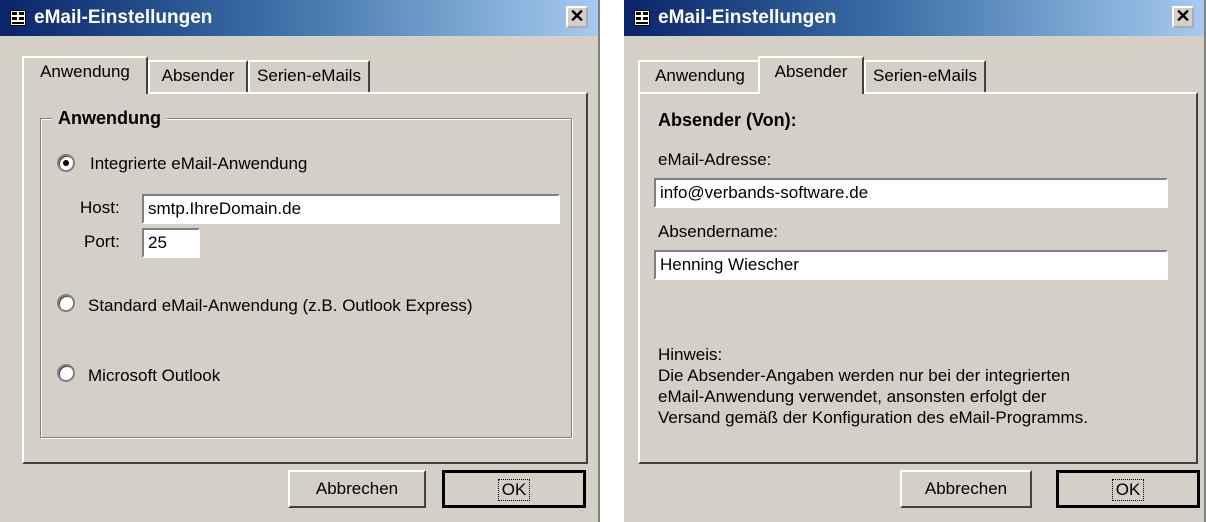  Describe the element at coordinates (351, 209) in the screenshot. I see `host-input: smtp.IhreDomain.de` at that location.